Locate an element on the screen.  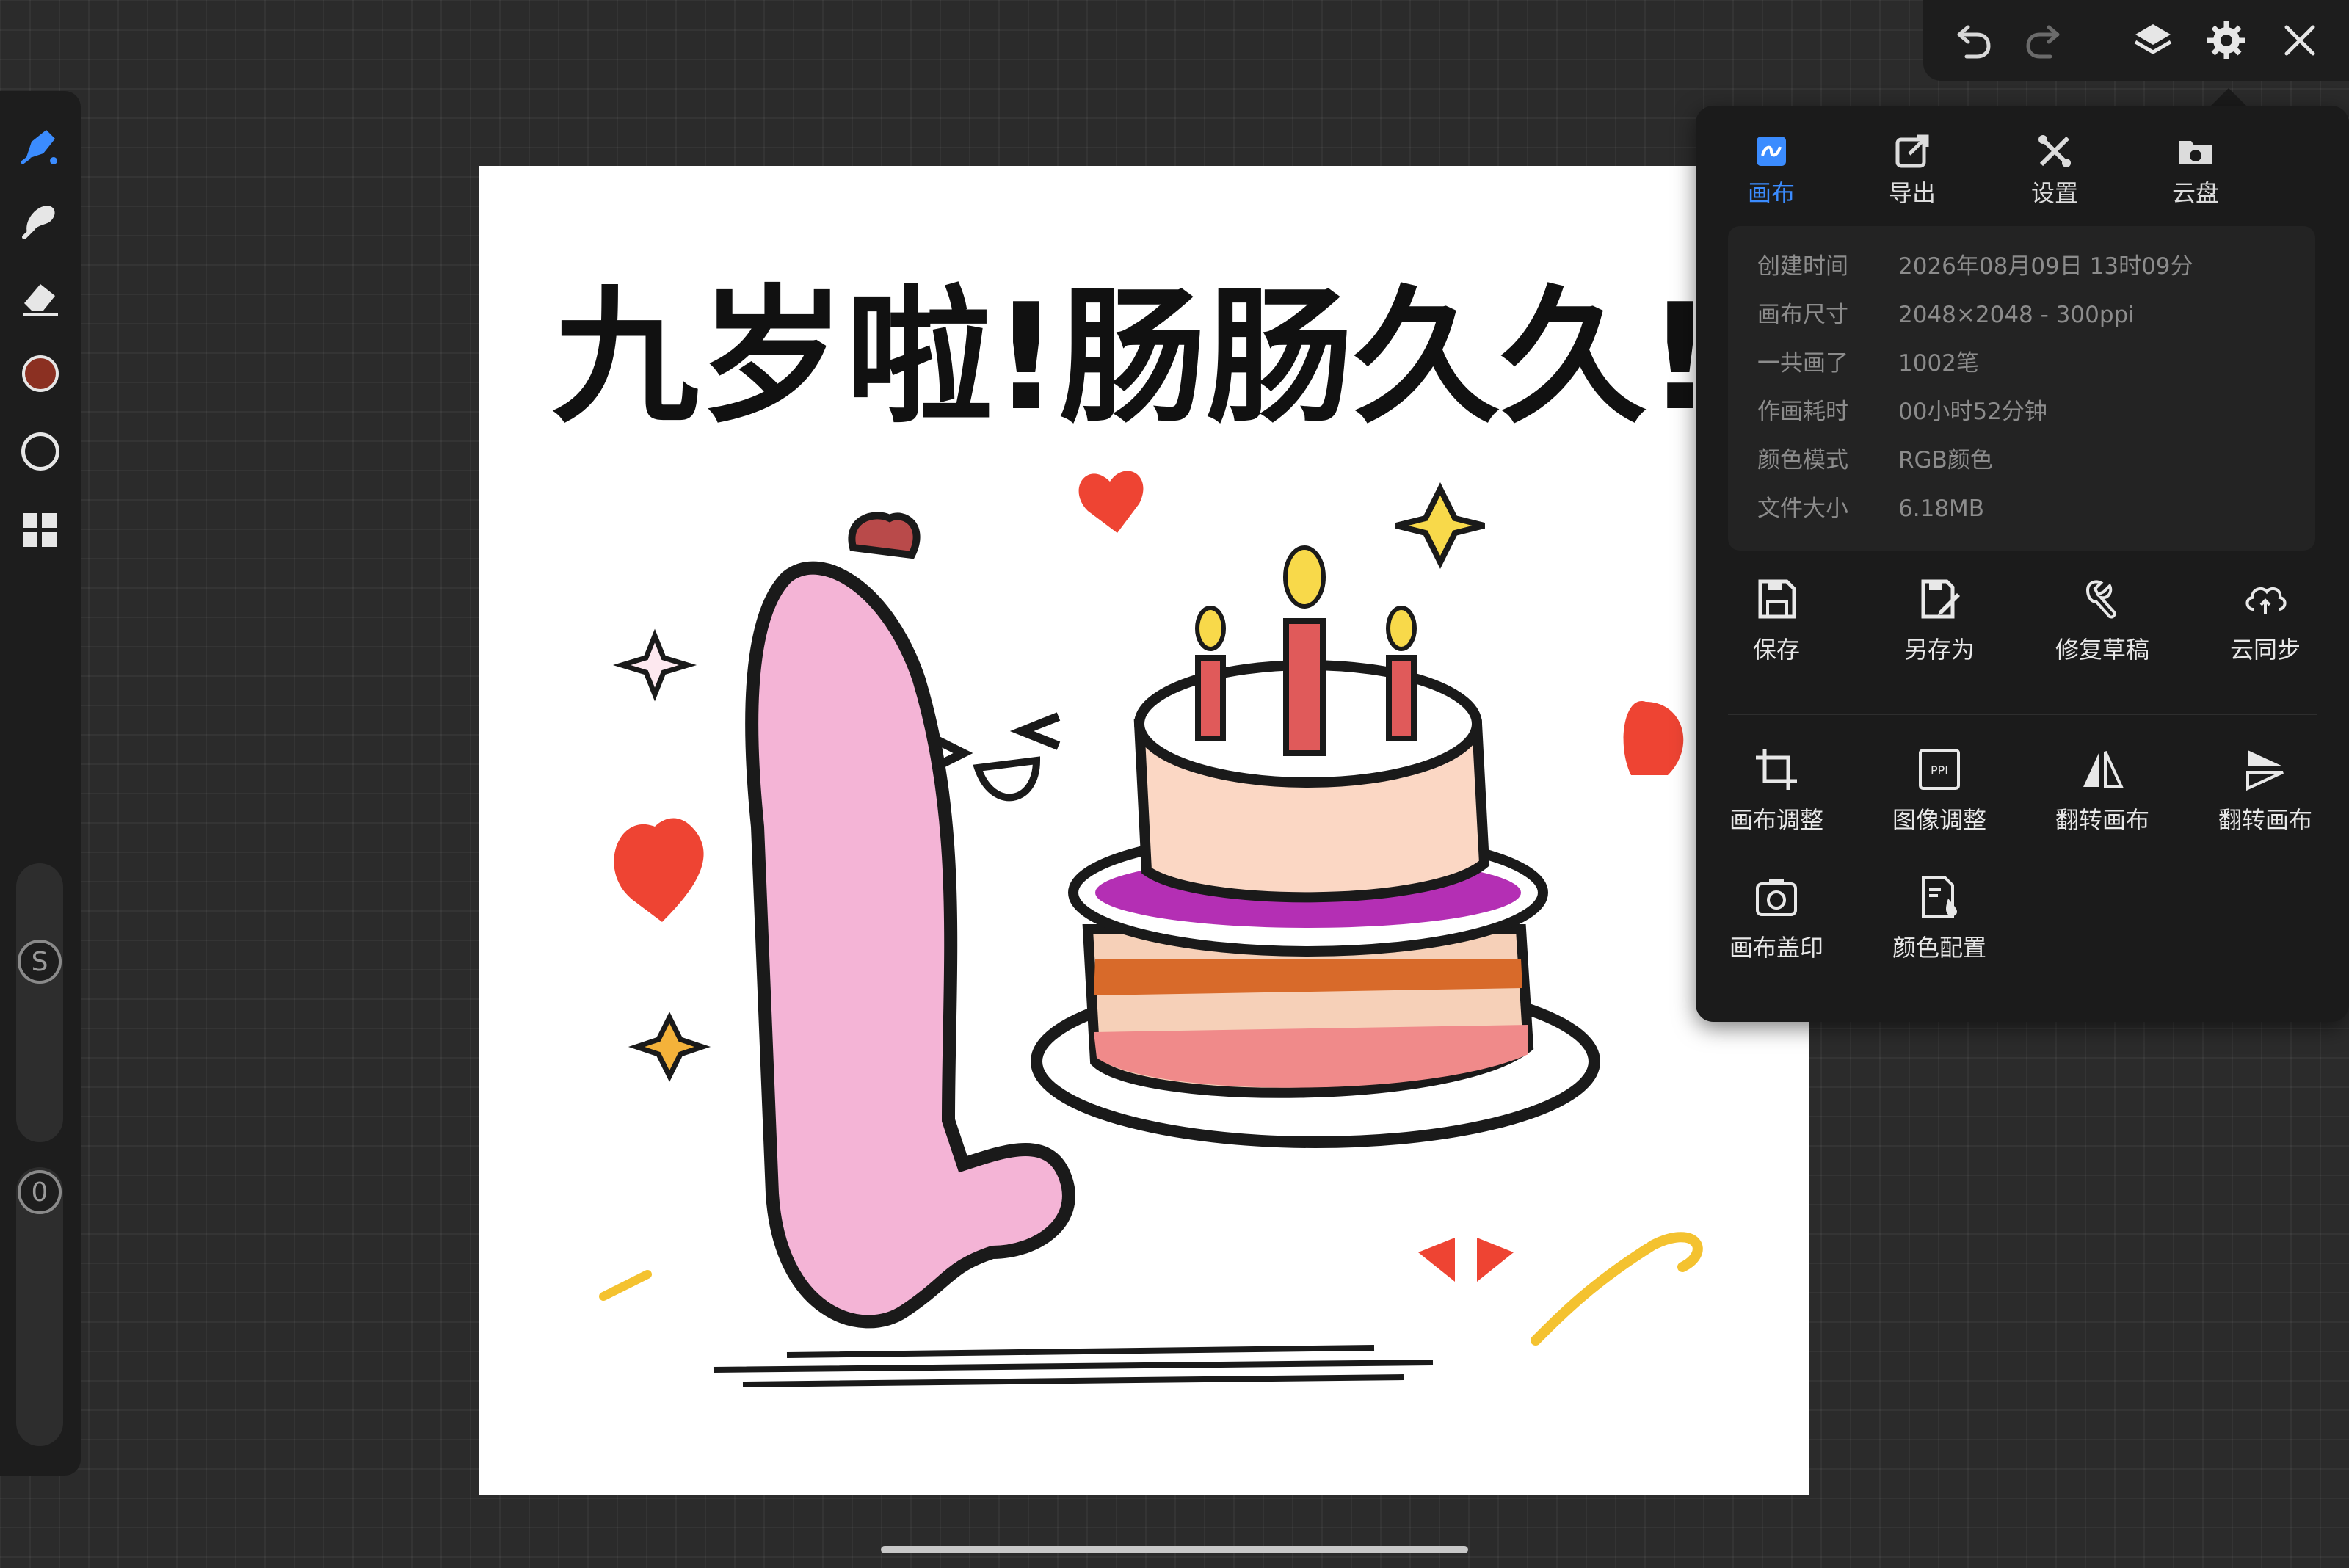
selection-circle is located at coordinates (40, 451).